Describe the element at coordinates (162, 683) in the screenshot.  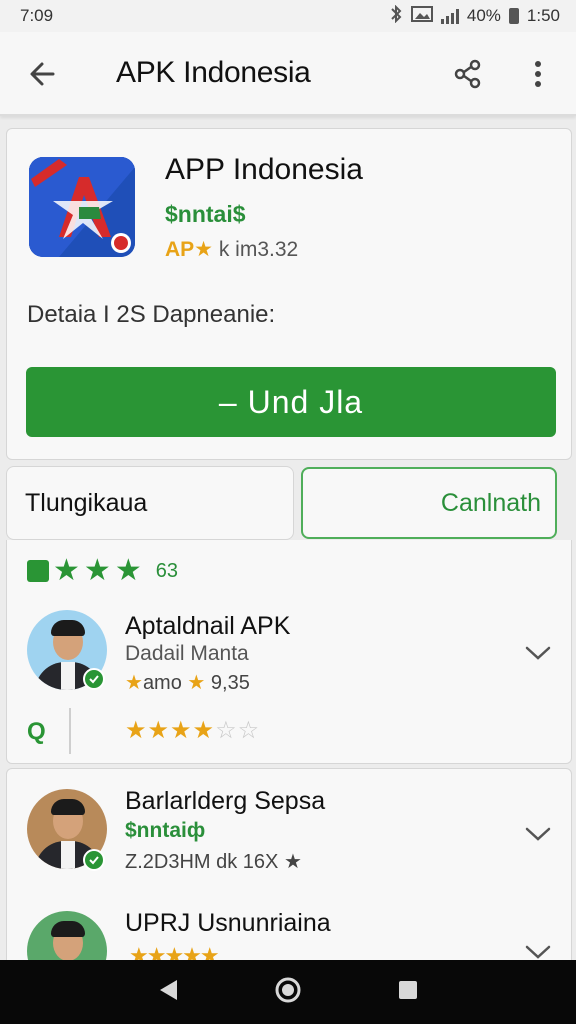
I see `reviewer-meta-text: amo` at that location.